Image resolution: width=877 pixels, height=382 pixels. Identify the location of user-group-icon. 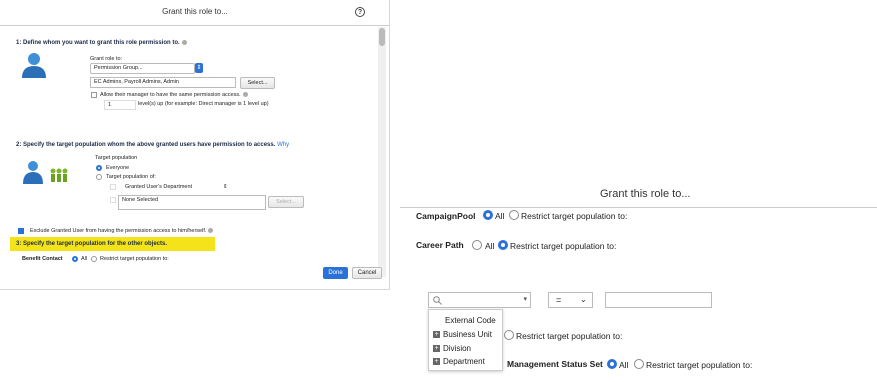
(34, 65).